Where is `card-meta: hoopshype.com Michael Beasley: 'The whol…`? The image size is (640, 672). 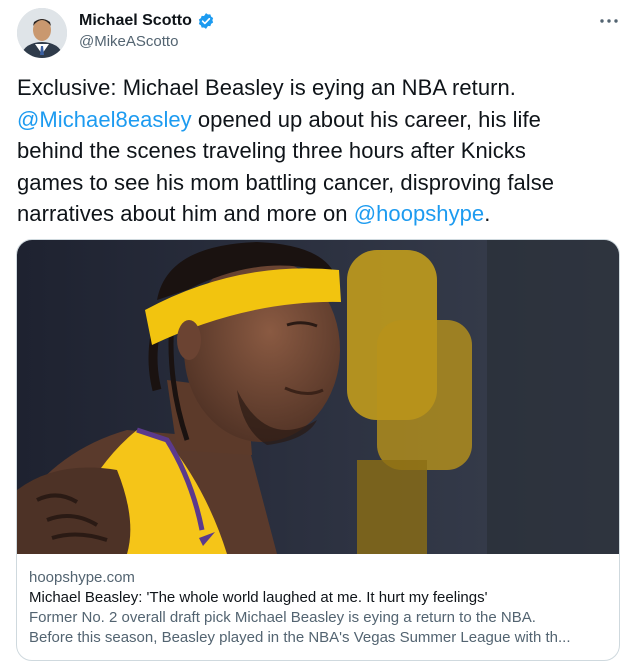
card-meta: hoopshype.com Michael Beasley: 'The whol… is located at coordinates (318, 608).